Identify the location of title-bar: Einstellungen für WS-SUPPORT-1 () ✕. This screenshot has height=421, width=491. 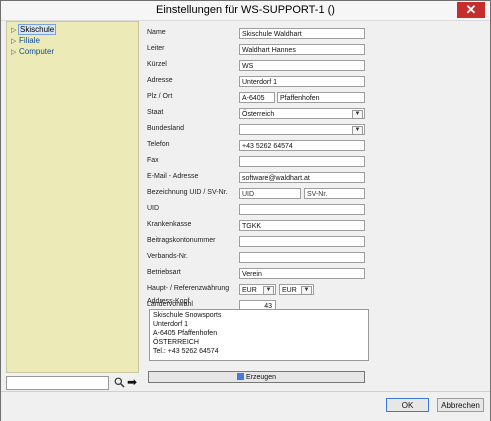
(245, 11).